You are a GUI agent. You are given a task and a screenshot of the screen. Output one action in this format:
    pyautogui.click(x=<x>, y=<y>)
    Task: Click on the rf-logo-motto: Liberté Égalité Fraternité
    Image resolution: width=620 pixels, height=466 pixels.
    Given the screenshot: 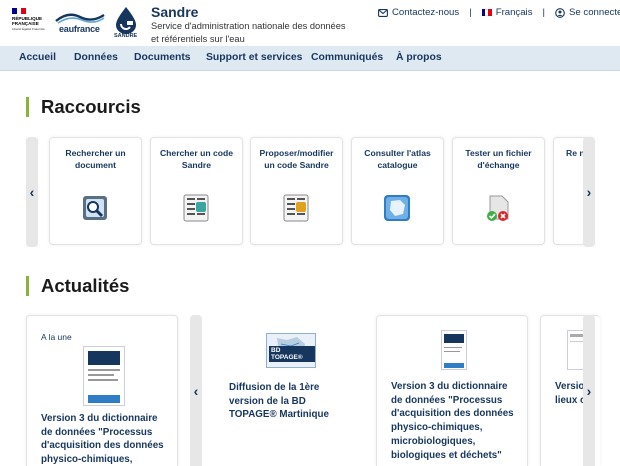 What is the action you would take?
    pyautogui.click(x=28, y=29)
    